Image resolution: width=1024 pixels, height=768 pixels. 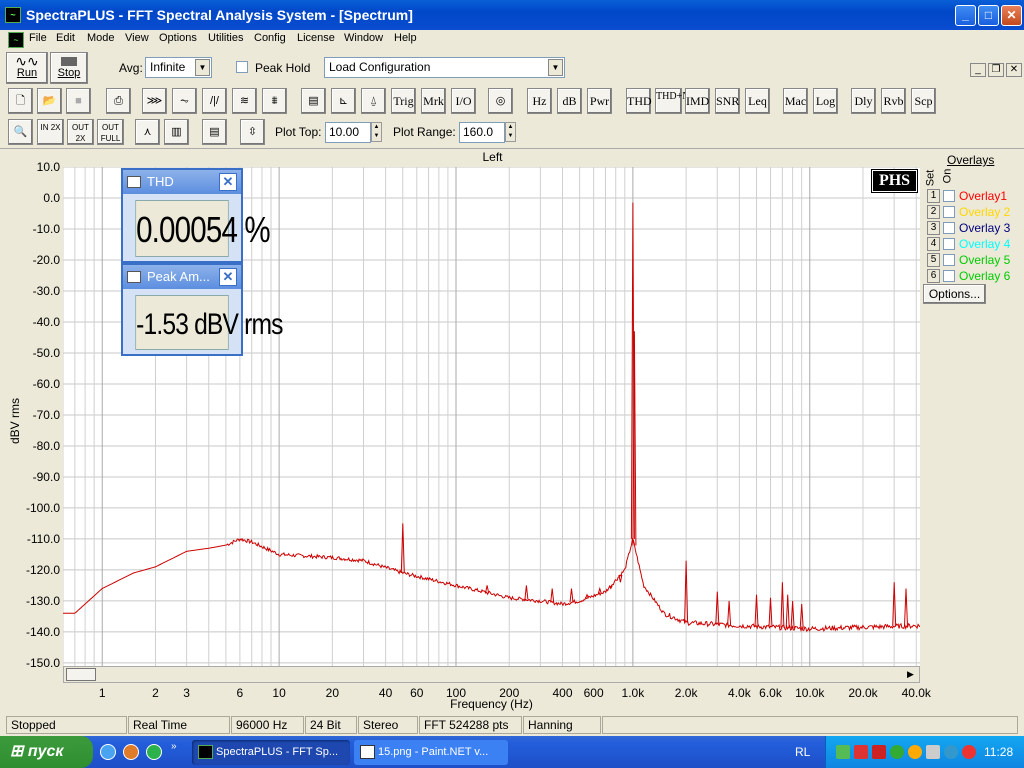 I want to click on peak-meter-titlebar: ~ Peak Am... ✕, so click(x=182, y=277).